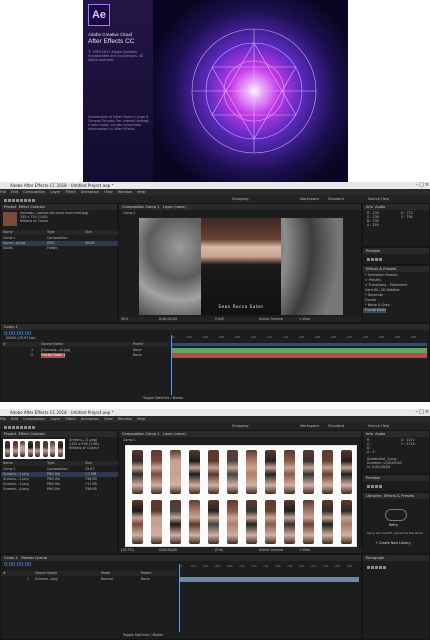 The image size is (430, 640). What do you see at coordinates (392, 525) in the screenshot?
I see `retry-button: Retry` at bounding box center [392, 525].